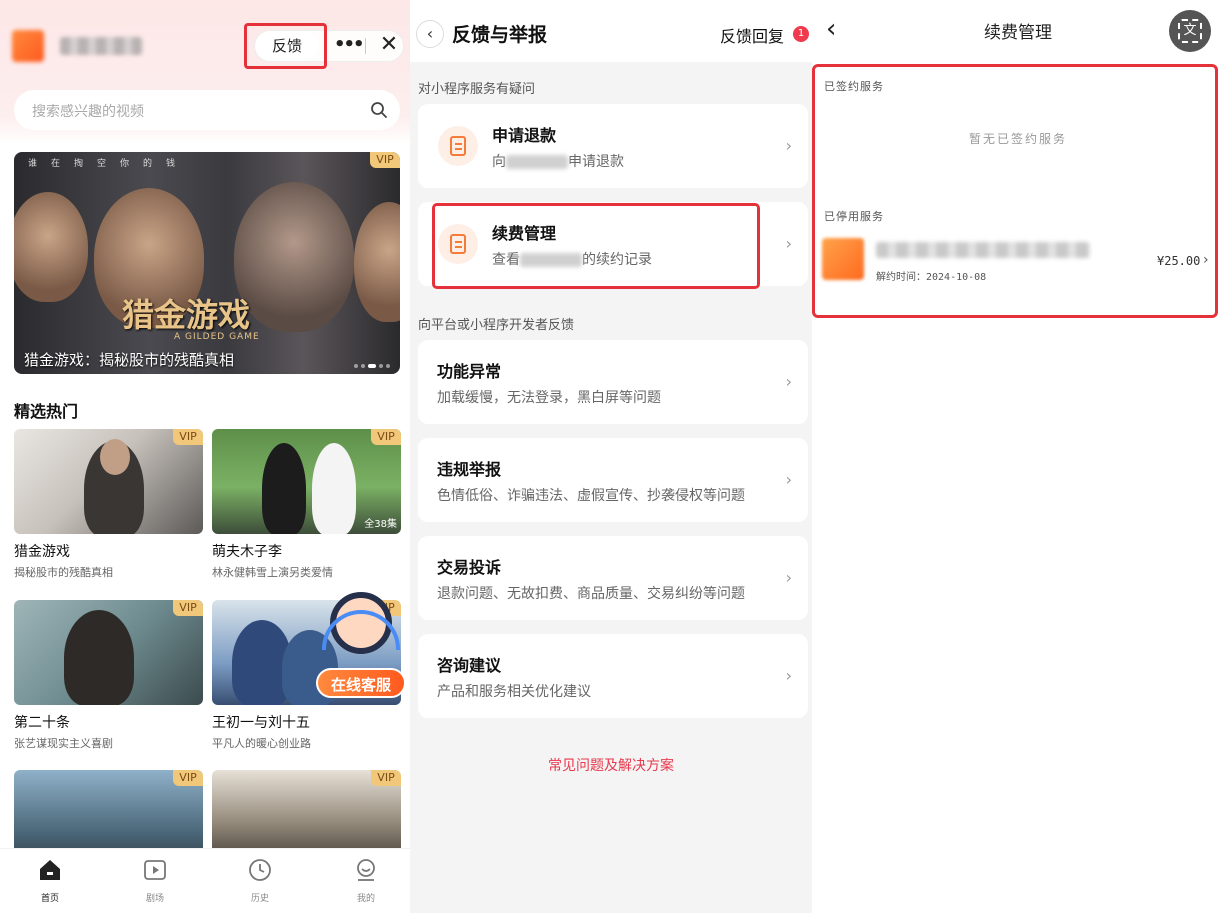 The image size is (1224, 913). What do you see at coordinates (272, 572) in the screenshot?
I see `video-subtitle: 林永健韩雪上演另类爱情` at bounding box center [272, 572].